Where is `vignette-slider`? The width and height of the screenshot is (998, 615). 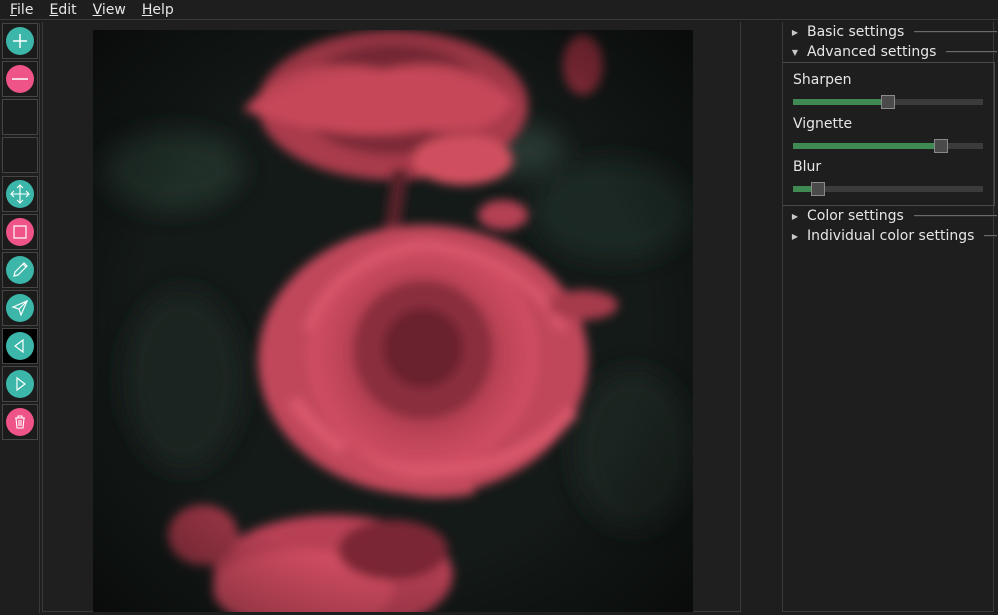
vignette-slider is located at coordinates (888, 146).